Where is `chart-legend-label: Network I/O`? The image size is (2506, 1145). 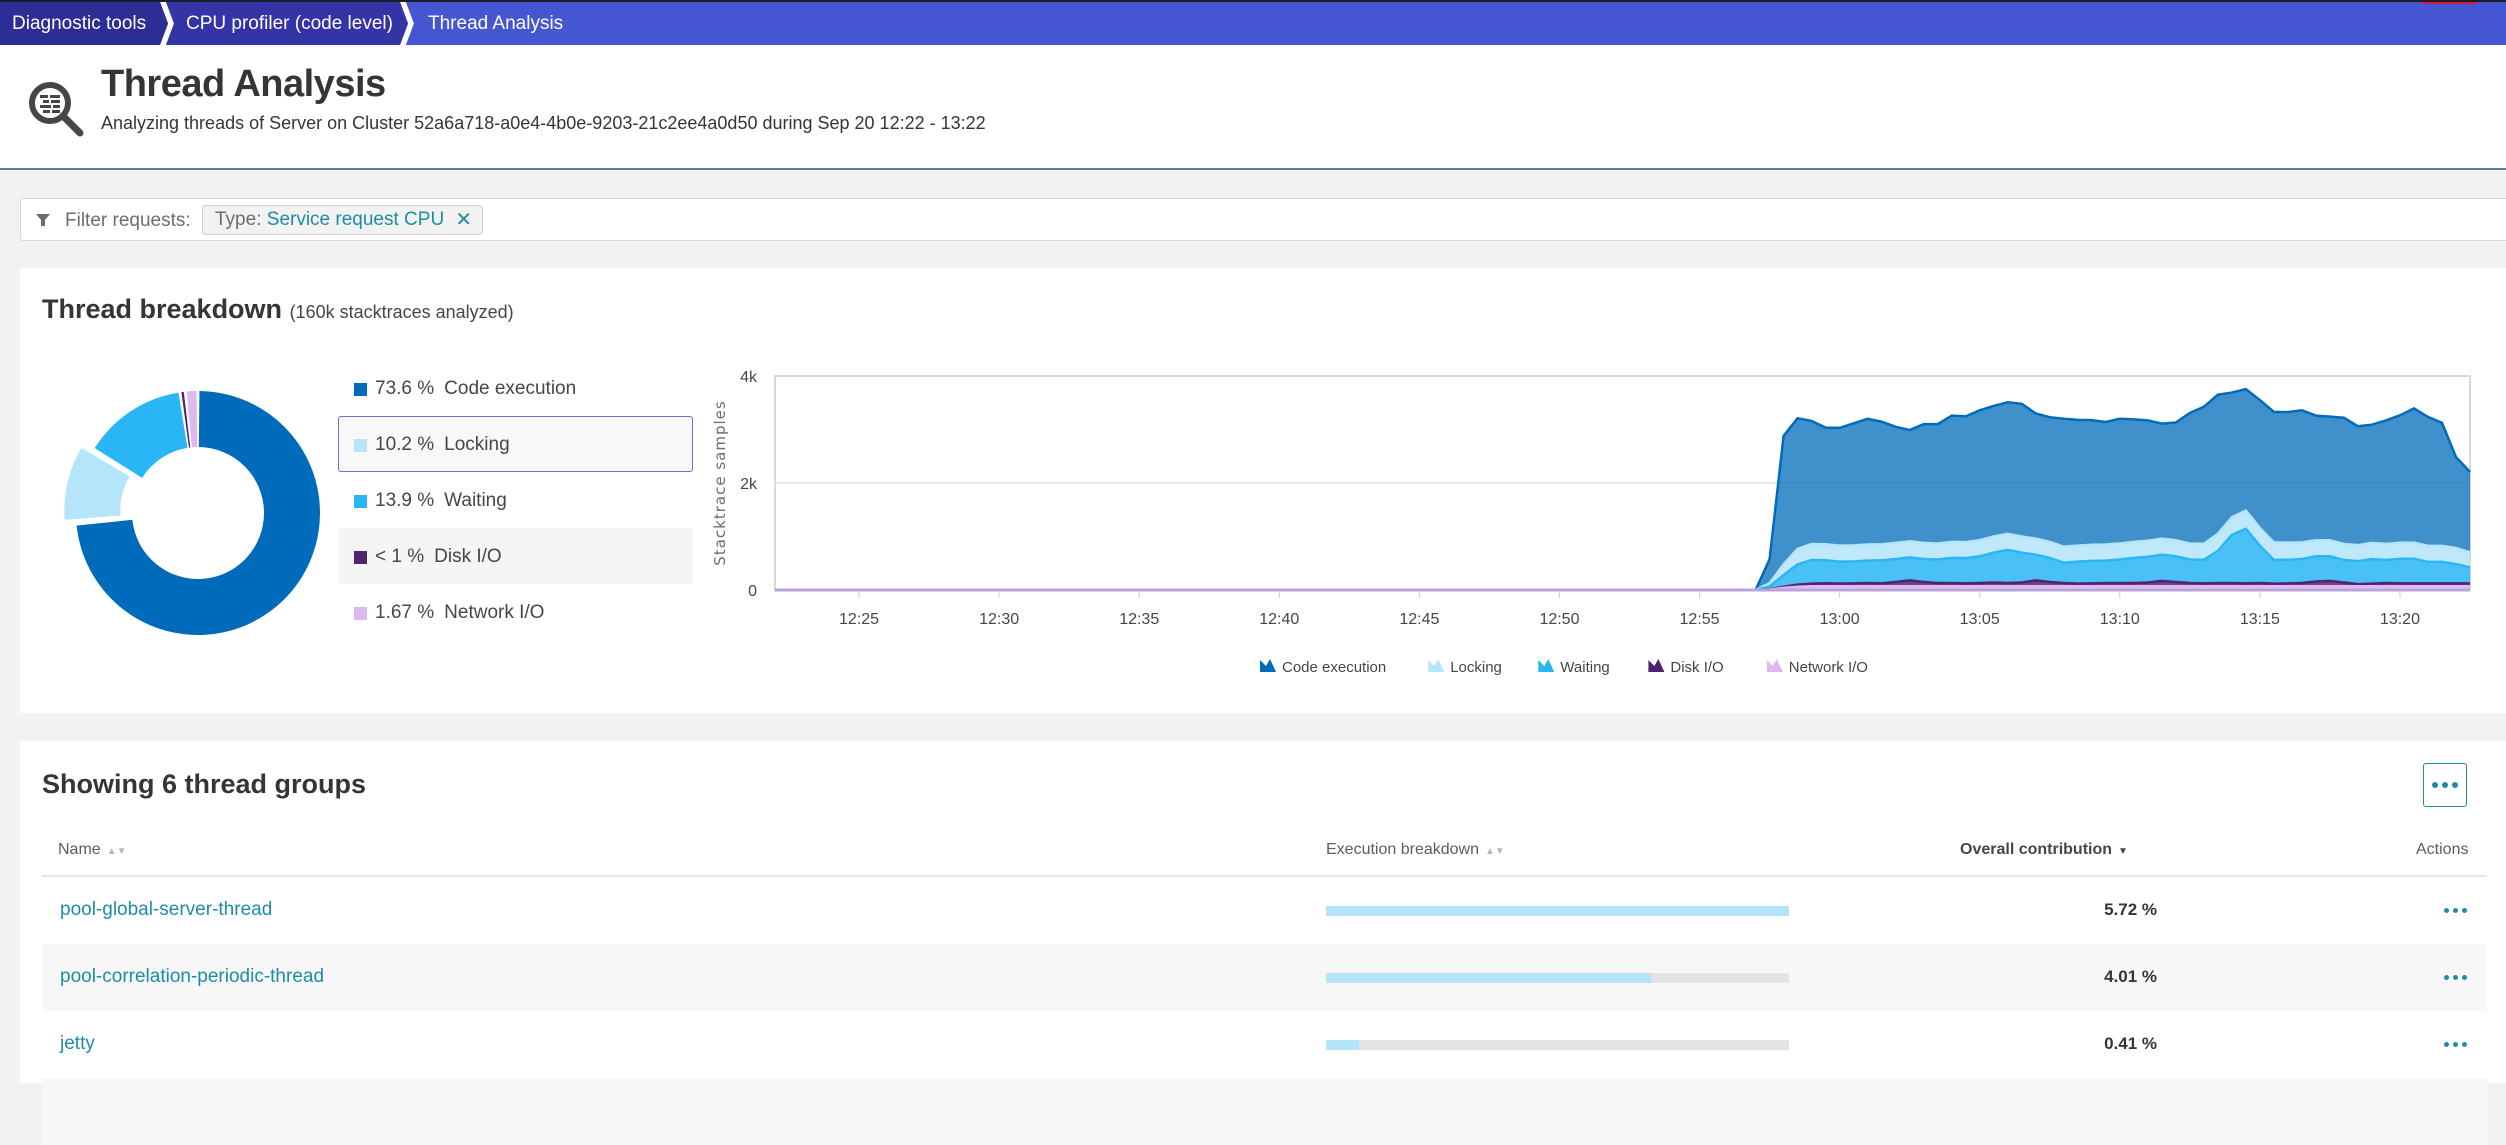
chart-legend-label: Network I/O is located at coordinates (1828, 667).